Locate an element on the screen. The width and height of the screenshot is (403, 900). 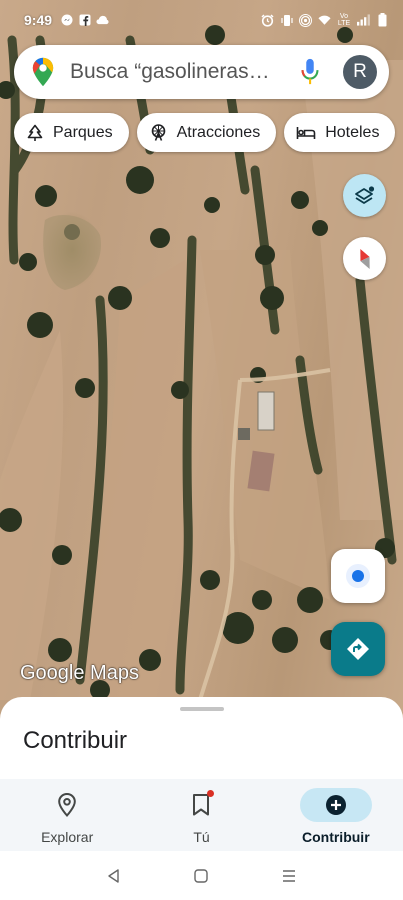
bed-icon is located at coordinates (306, 132).